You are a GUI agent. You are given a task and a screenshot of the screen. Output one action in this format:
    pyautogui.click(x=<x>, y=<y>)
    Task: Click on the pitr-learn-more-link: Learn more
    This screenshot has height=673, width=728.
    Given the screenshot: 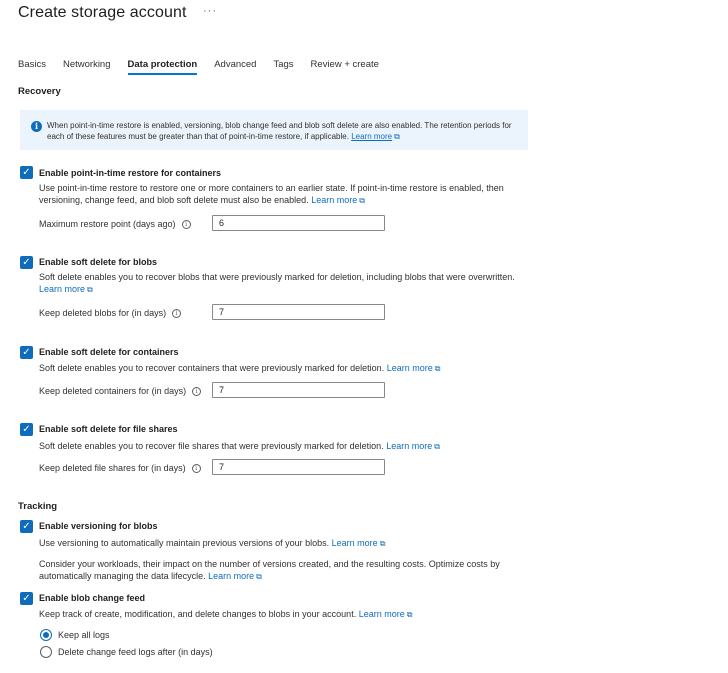 What is the action you would take?
    pyautogui.click(x=334, y=200)
    